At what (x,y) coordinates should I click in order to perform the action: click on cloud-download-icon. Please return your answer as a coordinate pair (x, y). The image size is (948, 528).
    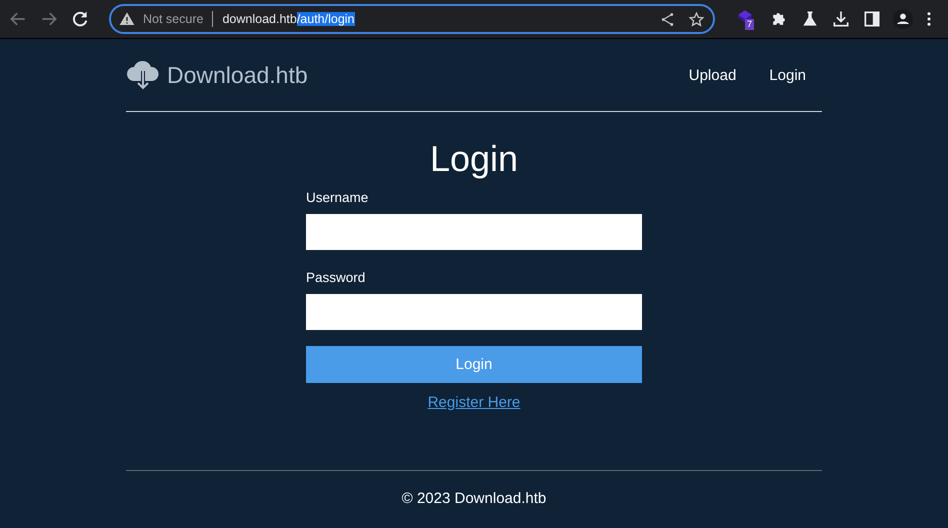
    Looking at the image, I should click on (143, 75).